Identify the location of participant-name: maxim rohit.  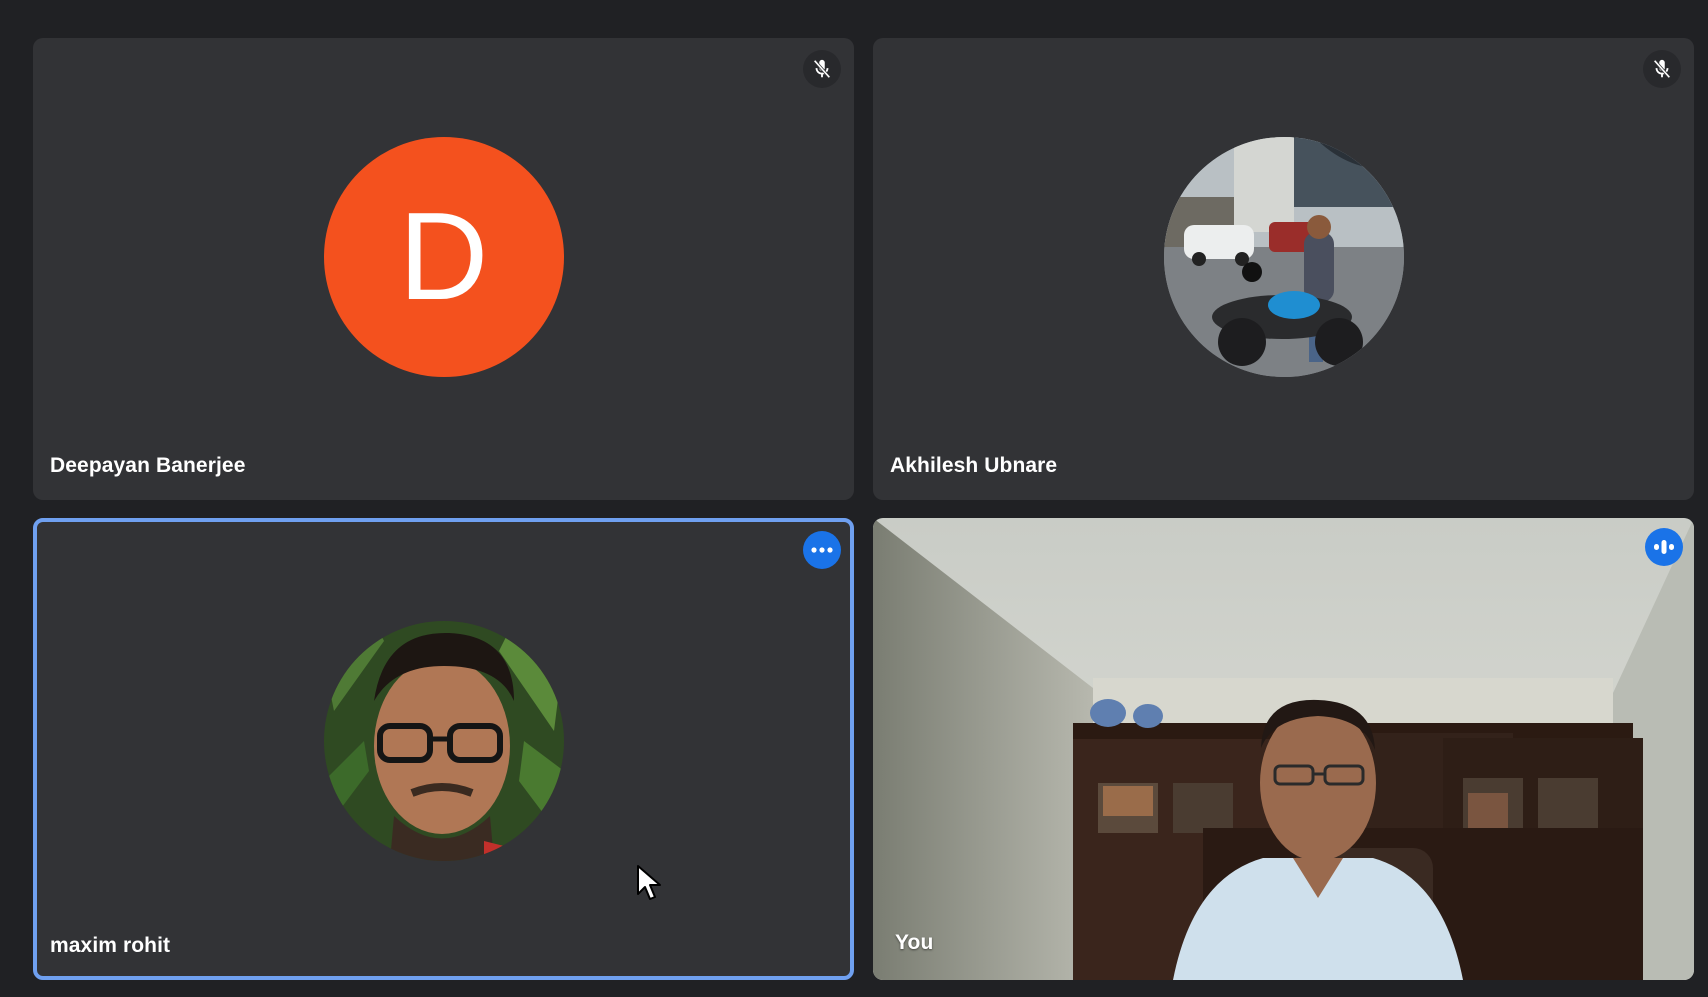
(110, 945).